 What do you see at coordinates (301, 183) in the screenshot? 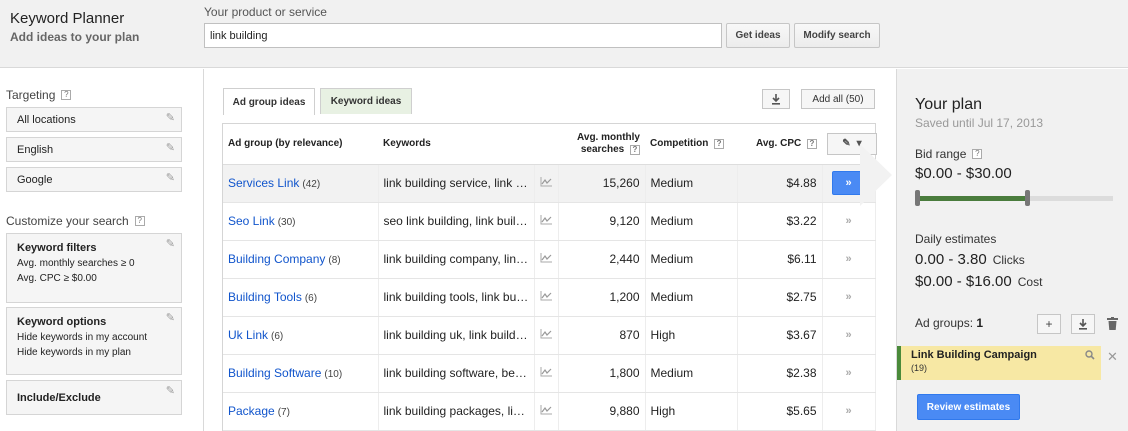
I see `adgroup-cell: Services Link (42)` at bounding box center [301, 183].